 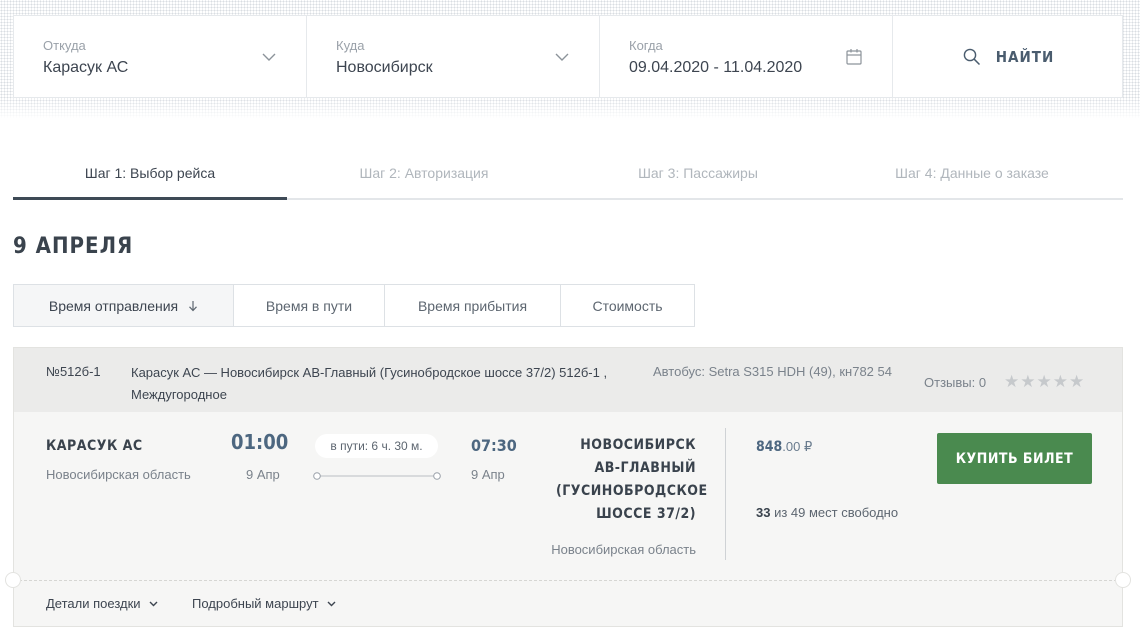 I want to click on origin-region: Новосибирская область, so click(x=118, y=474).